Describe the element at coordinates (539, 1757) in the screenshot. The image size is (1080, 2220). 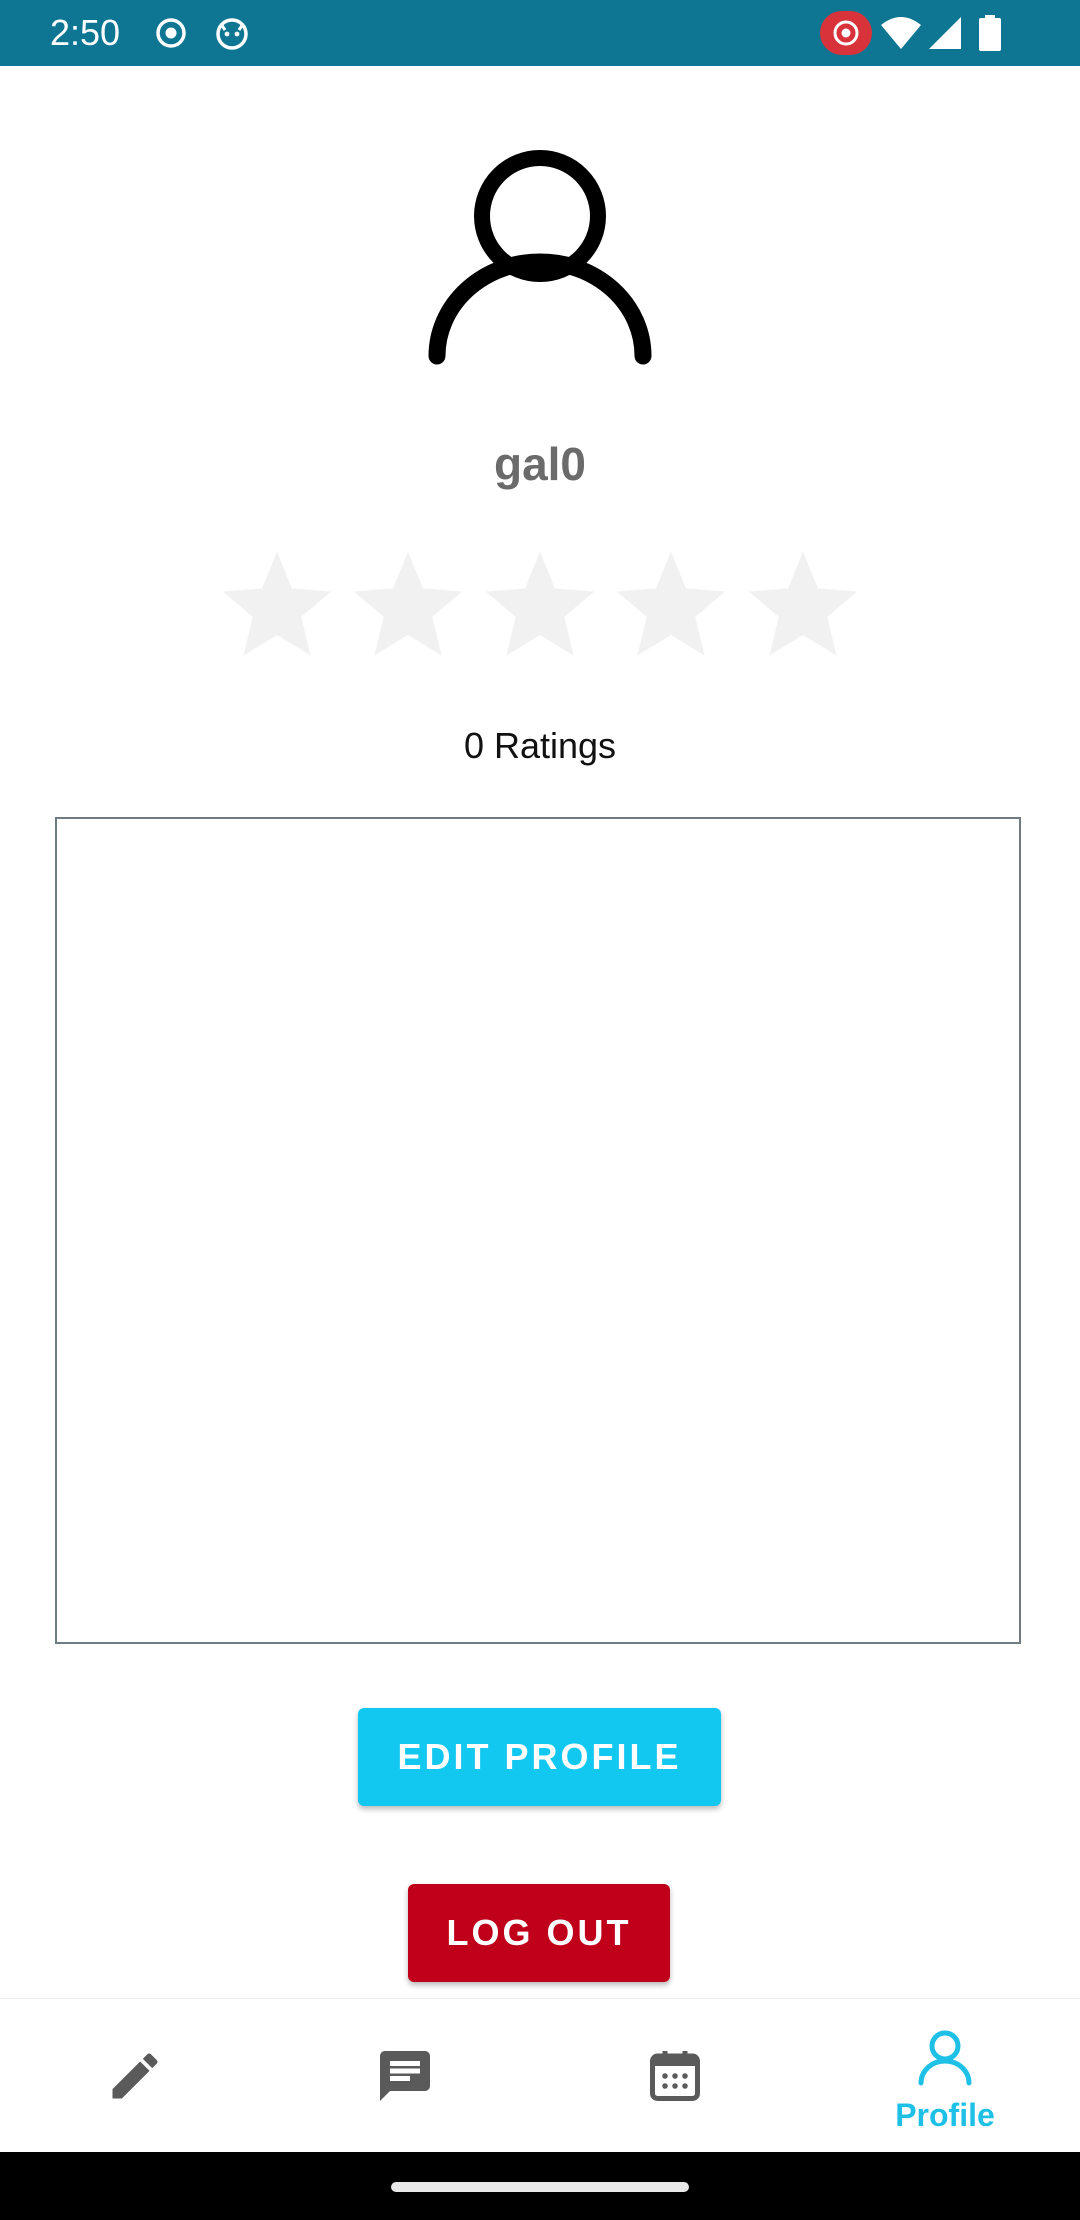
I see `edit-profile-button: EDIT PROFILE` at that location.